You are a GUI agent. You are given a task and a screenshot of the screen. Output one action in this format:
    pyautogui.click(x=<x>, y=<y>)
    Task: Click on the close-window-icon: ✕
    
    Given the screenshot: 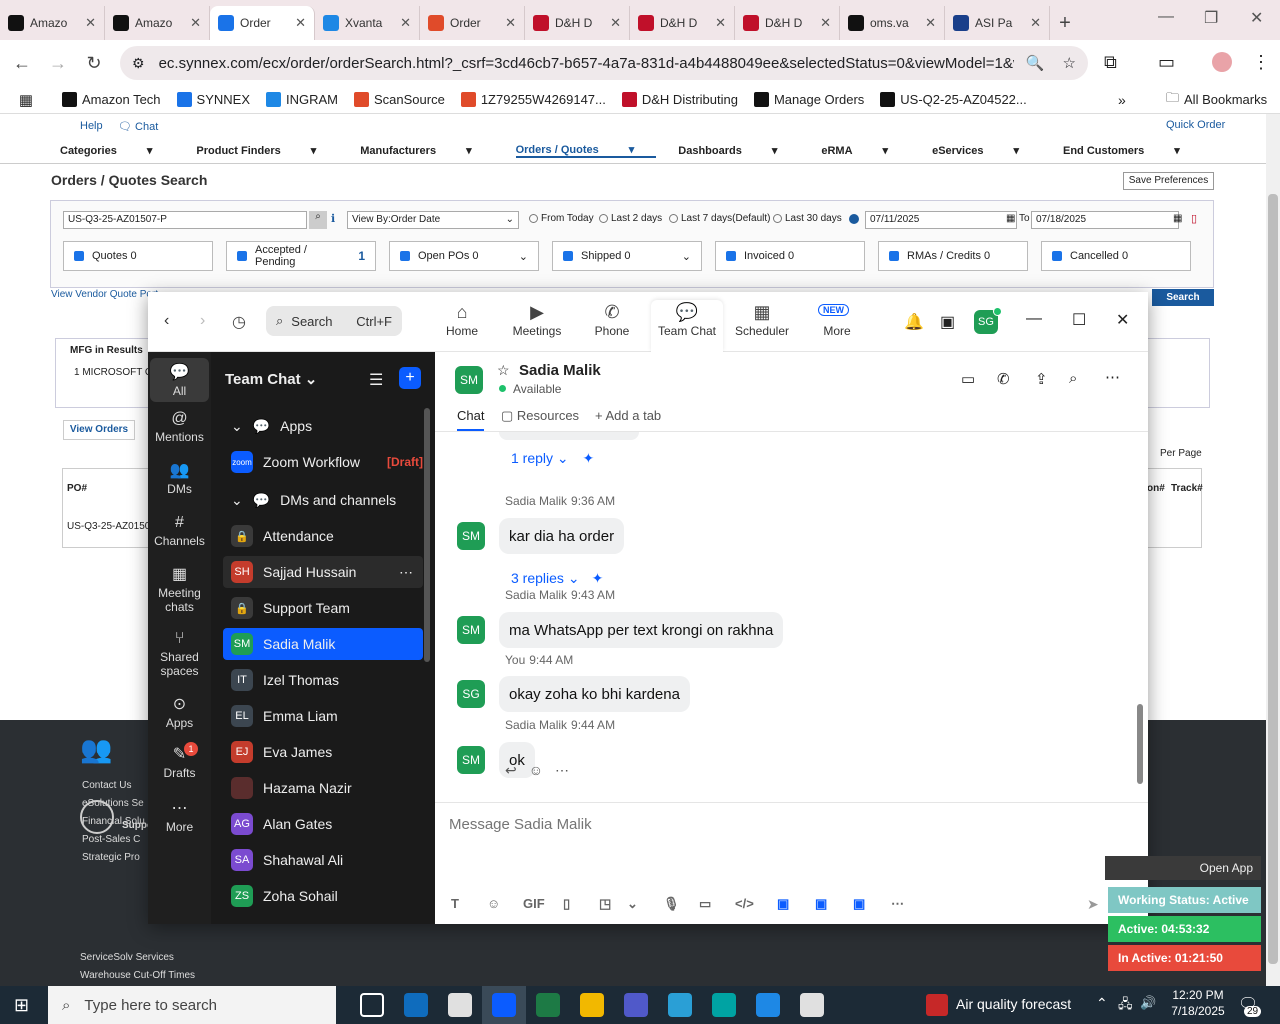 What is the action you would take?
    pyautogui.click(x=1256, y=18)
    